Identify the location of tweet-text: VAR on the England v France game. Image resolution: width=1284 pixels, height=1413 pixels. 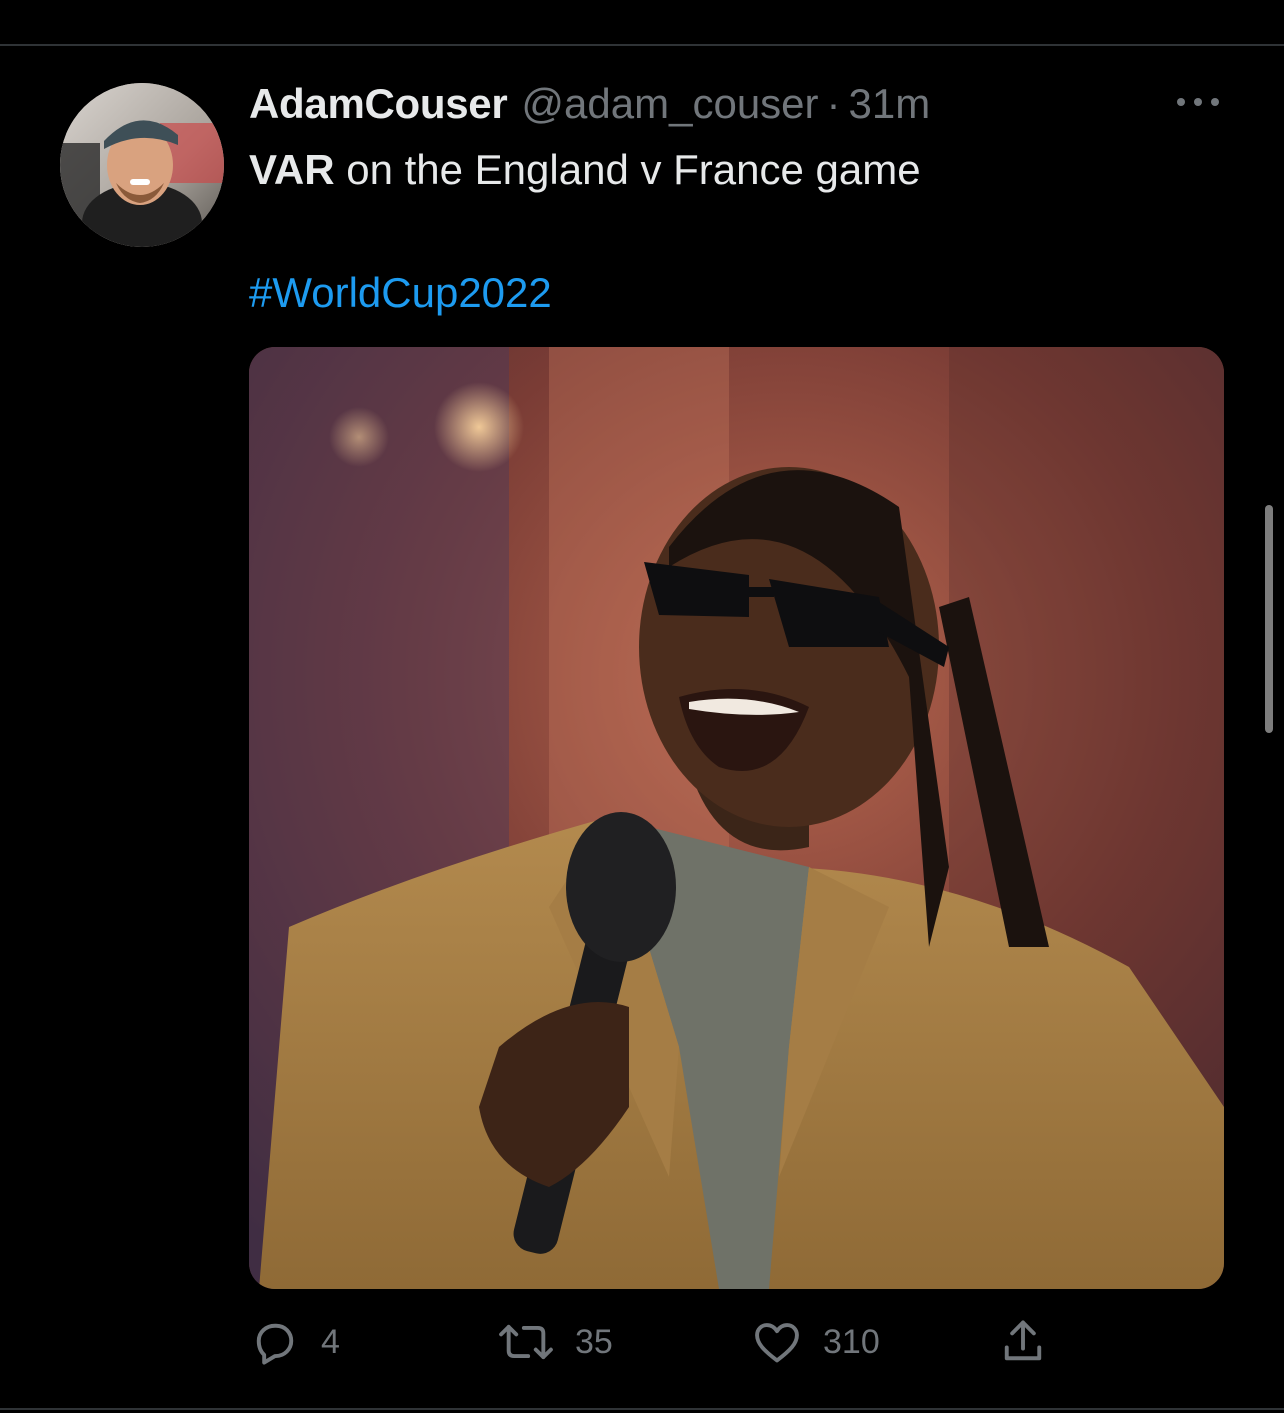
(585, 170).